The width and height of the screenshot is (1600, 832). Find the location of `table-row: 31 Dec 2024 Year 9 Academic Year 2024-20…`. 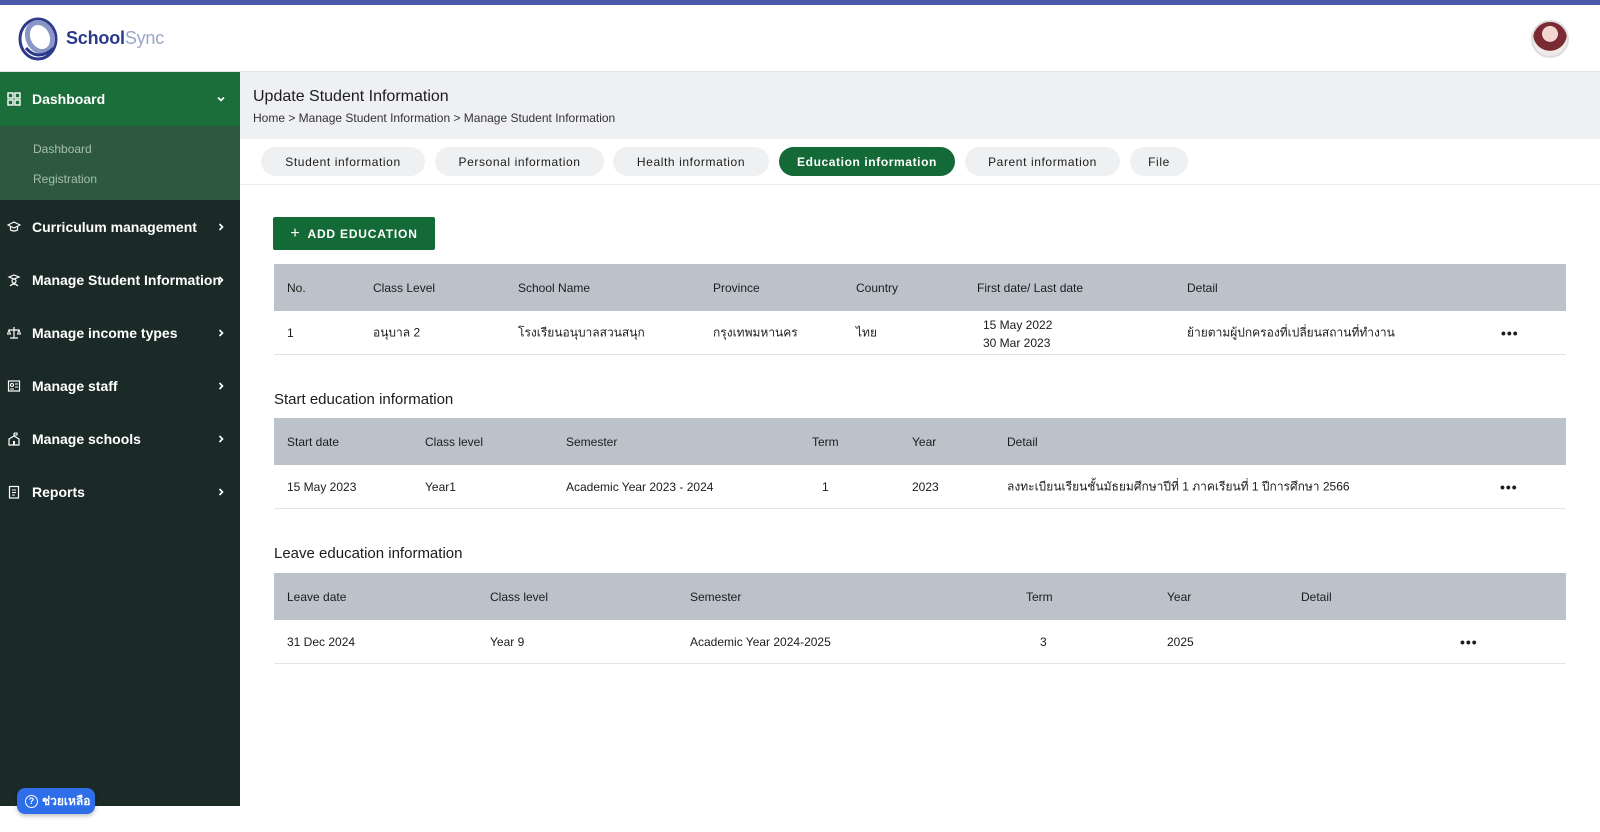

table-row: 31 Dec 2024 Year 9 Academic Year 2024-20… is located at coordinates (920, 642).